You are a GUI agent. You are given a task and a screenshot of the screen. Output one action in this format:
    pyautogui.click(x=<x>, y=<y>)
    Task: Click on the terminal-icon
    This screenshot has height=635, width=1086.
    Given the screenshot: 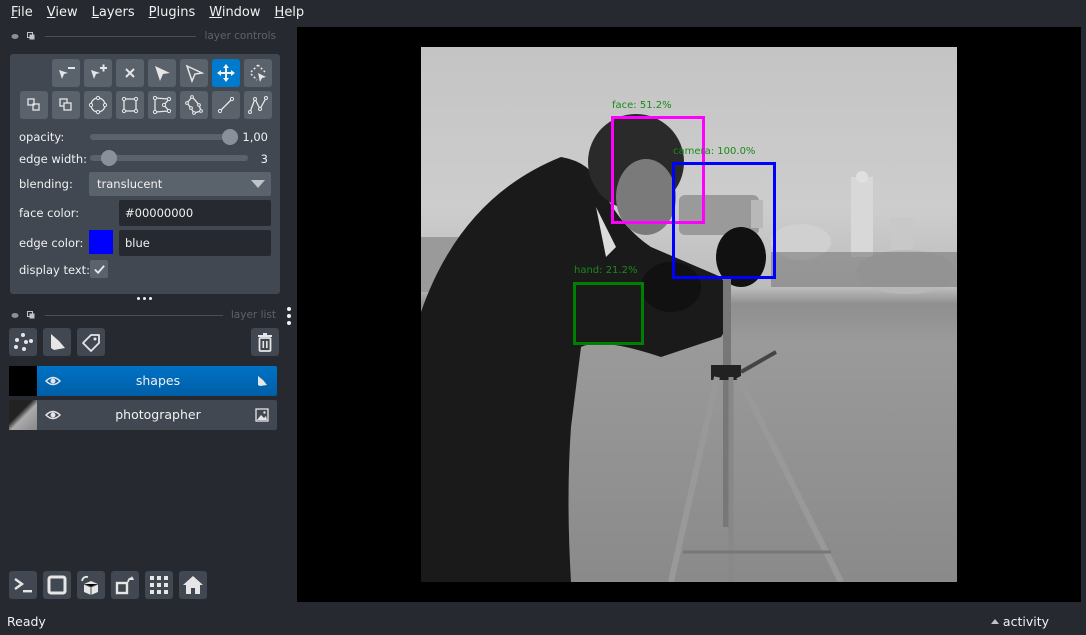 What is the action you would take?
    pyautogui.click(x=23, y=585)
    